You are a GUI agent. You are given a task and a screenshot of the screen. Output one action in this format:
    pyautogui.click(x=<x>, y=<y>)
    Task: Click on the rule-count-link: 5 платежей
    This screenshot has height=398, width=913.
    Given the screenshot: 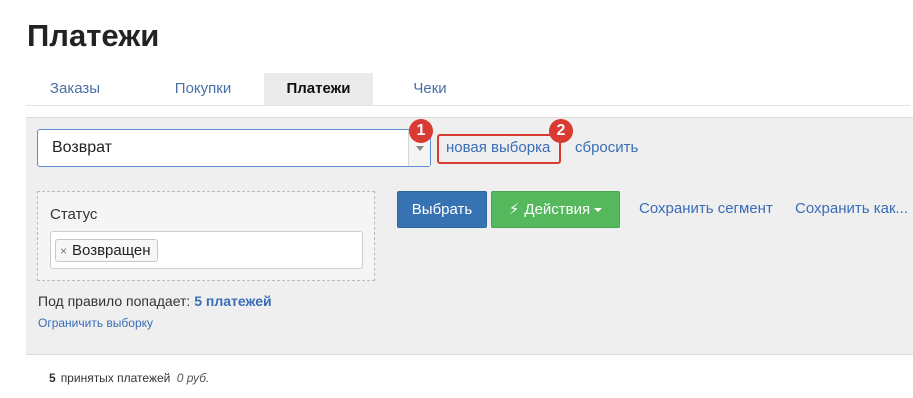 What is the action you would take?
    pyautogui.click(x=232, y=301)
    